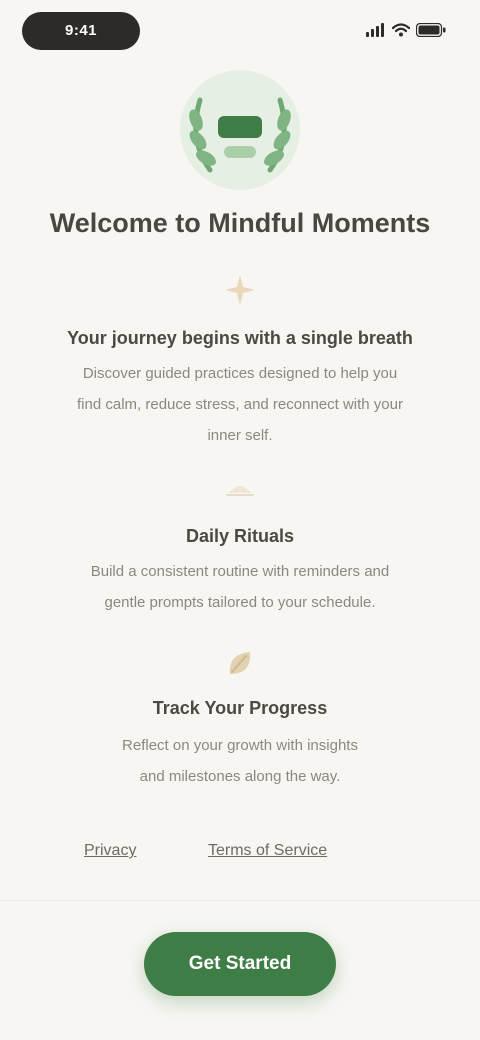  I want to click on laurel-logo-icon, so click(240, 130).